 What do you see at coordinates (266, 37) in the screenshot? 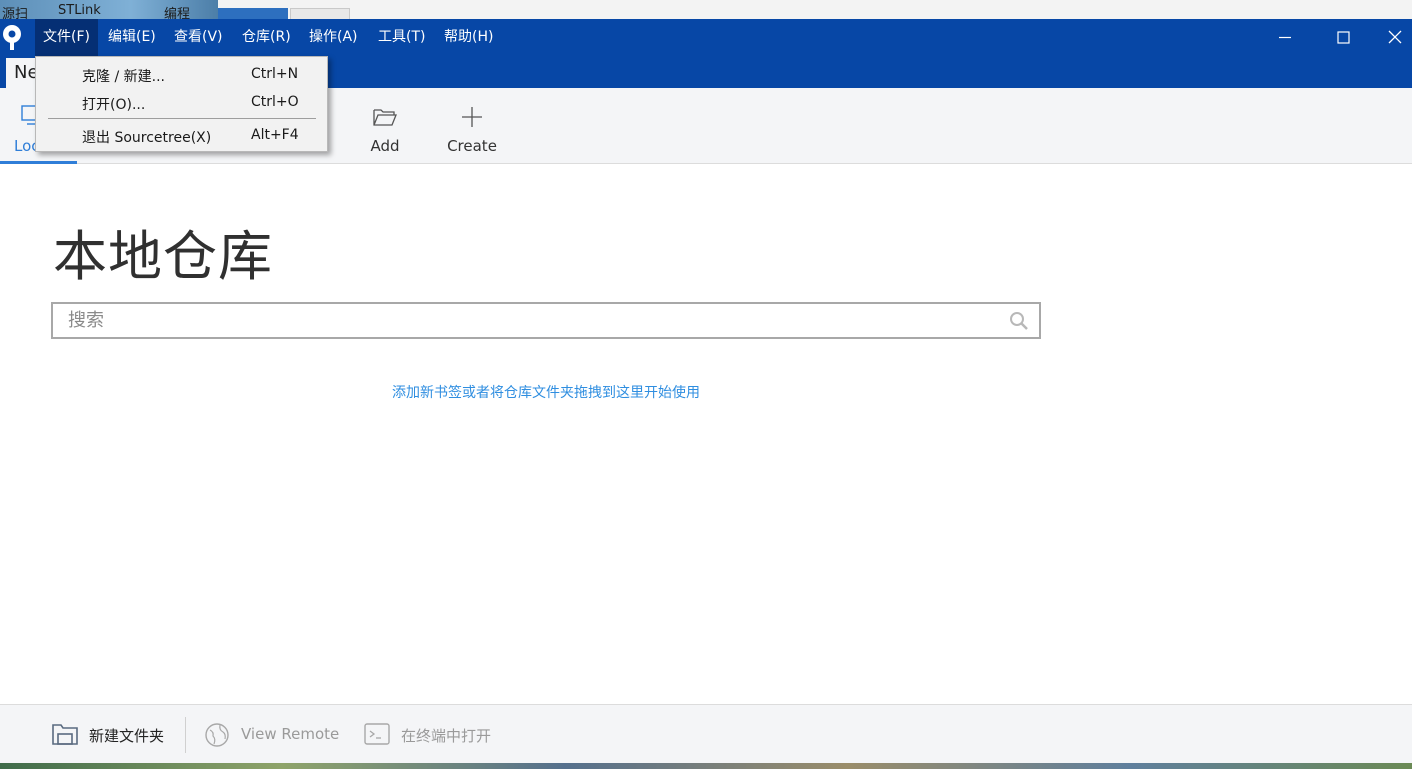
I see `menu-repository: 仓库(R)` at bounding box center [266, 37].